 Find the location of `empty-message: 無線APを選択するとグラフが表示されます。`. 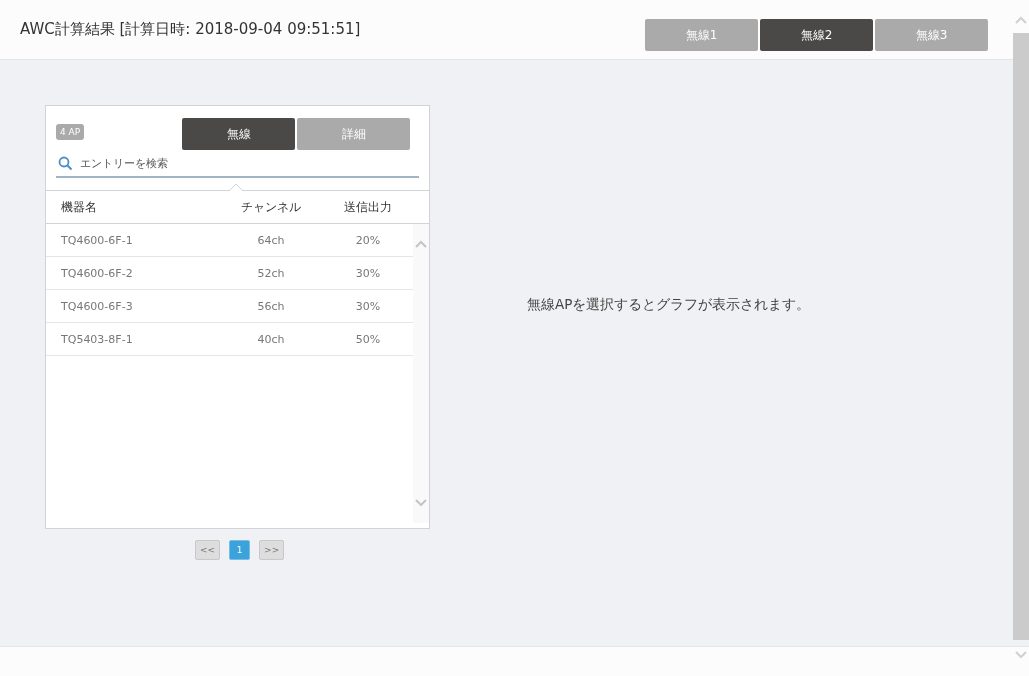

empty-message: 無線APを選択するとグラフが表示されます。 is located at coordinates (669, 305).